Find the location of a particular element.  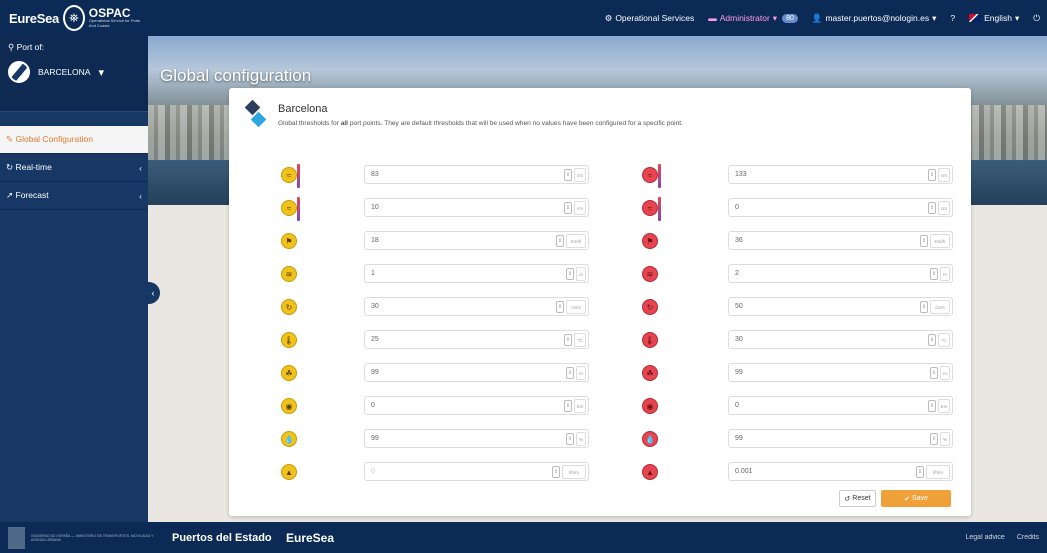

undo-icon: ↺ is located at coordinates (847, 499).